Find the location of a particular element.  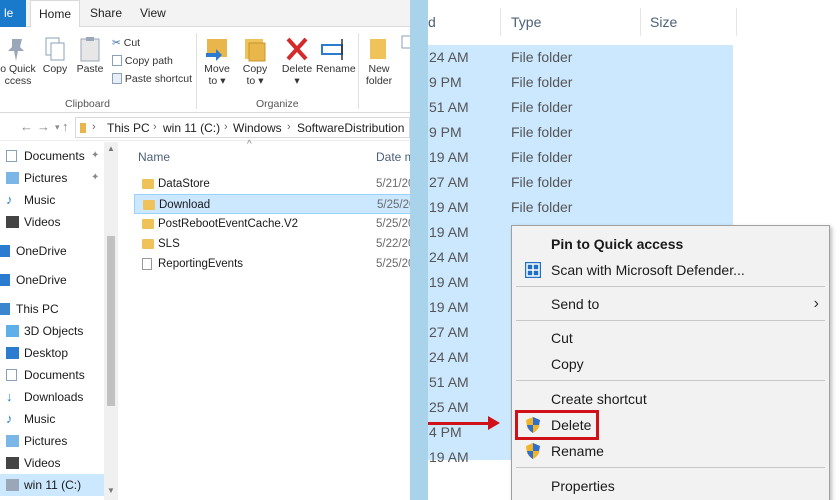

copy-button: Copy is located at coordinates (55, 55).